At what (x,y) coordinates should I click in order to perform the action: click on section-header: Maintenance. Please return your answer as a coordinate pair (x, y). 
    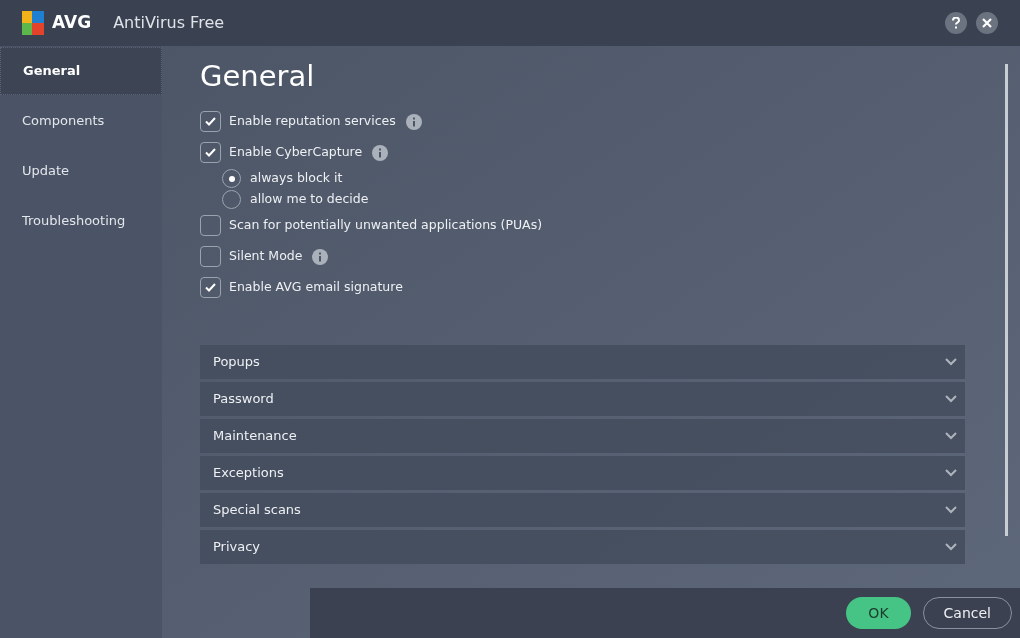
    Looking at the image, I should click on (582, 436).